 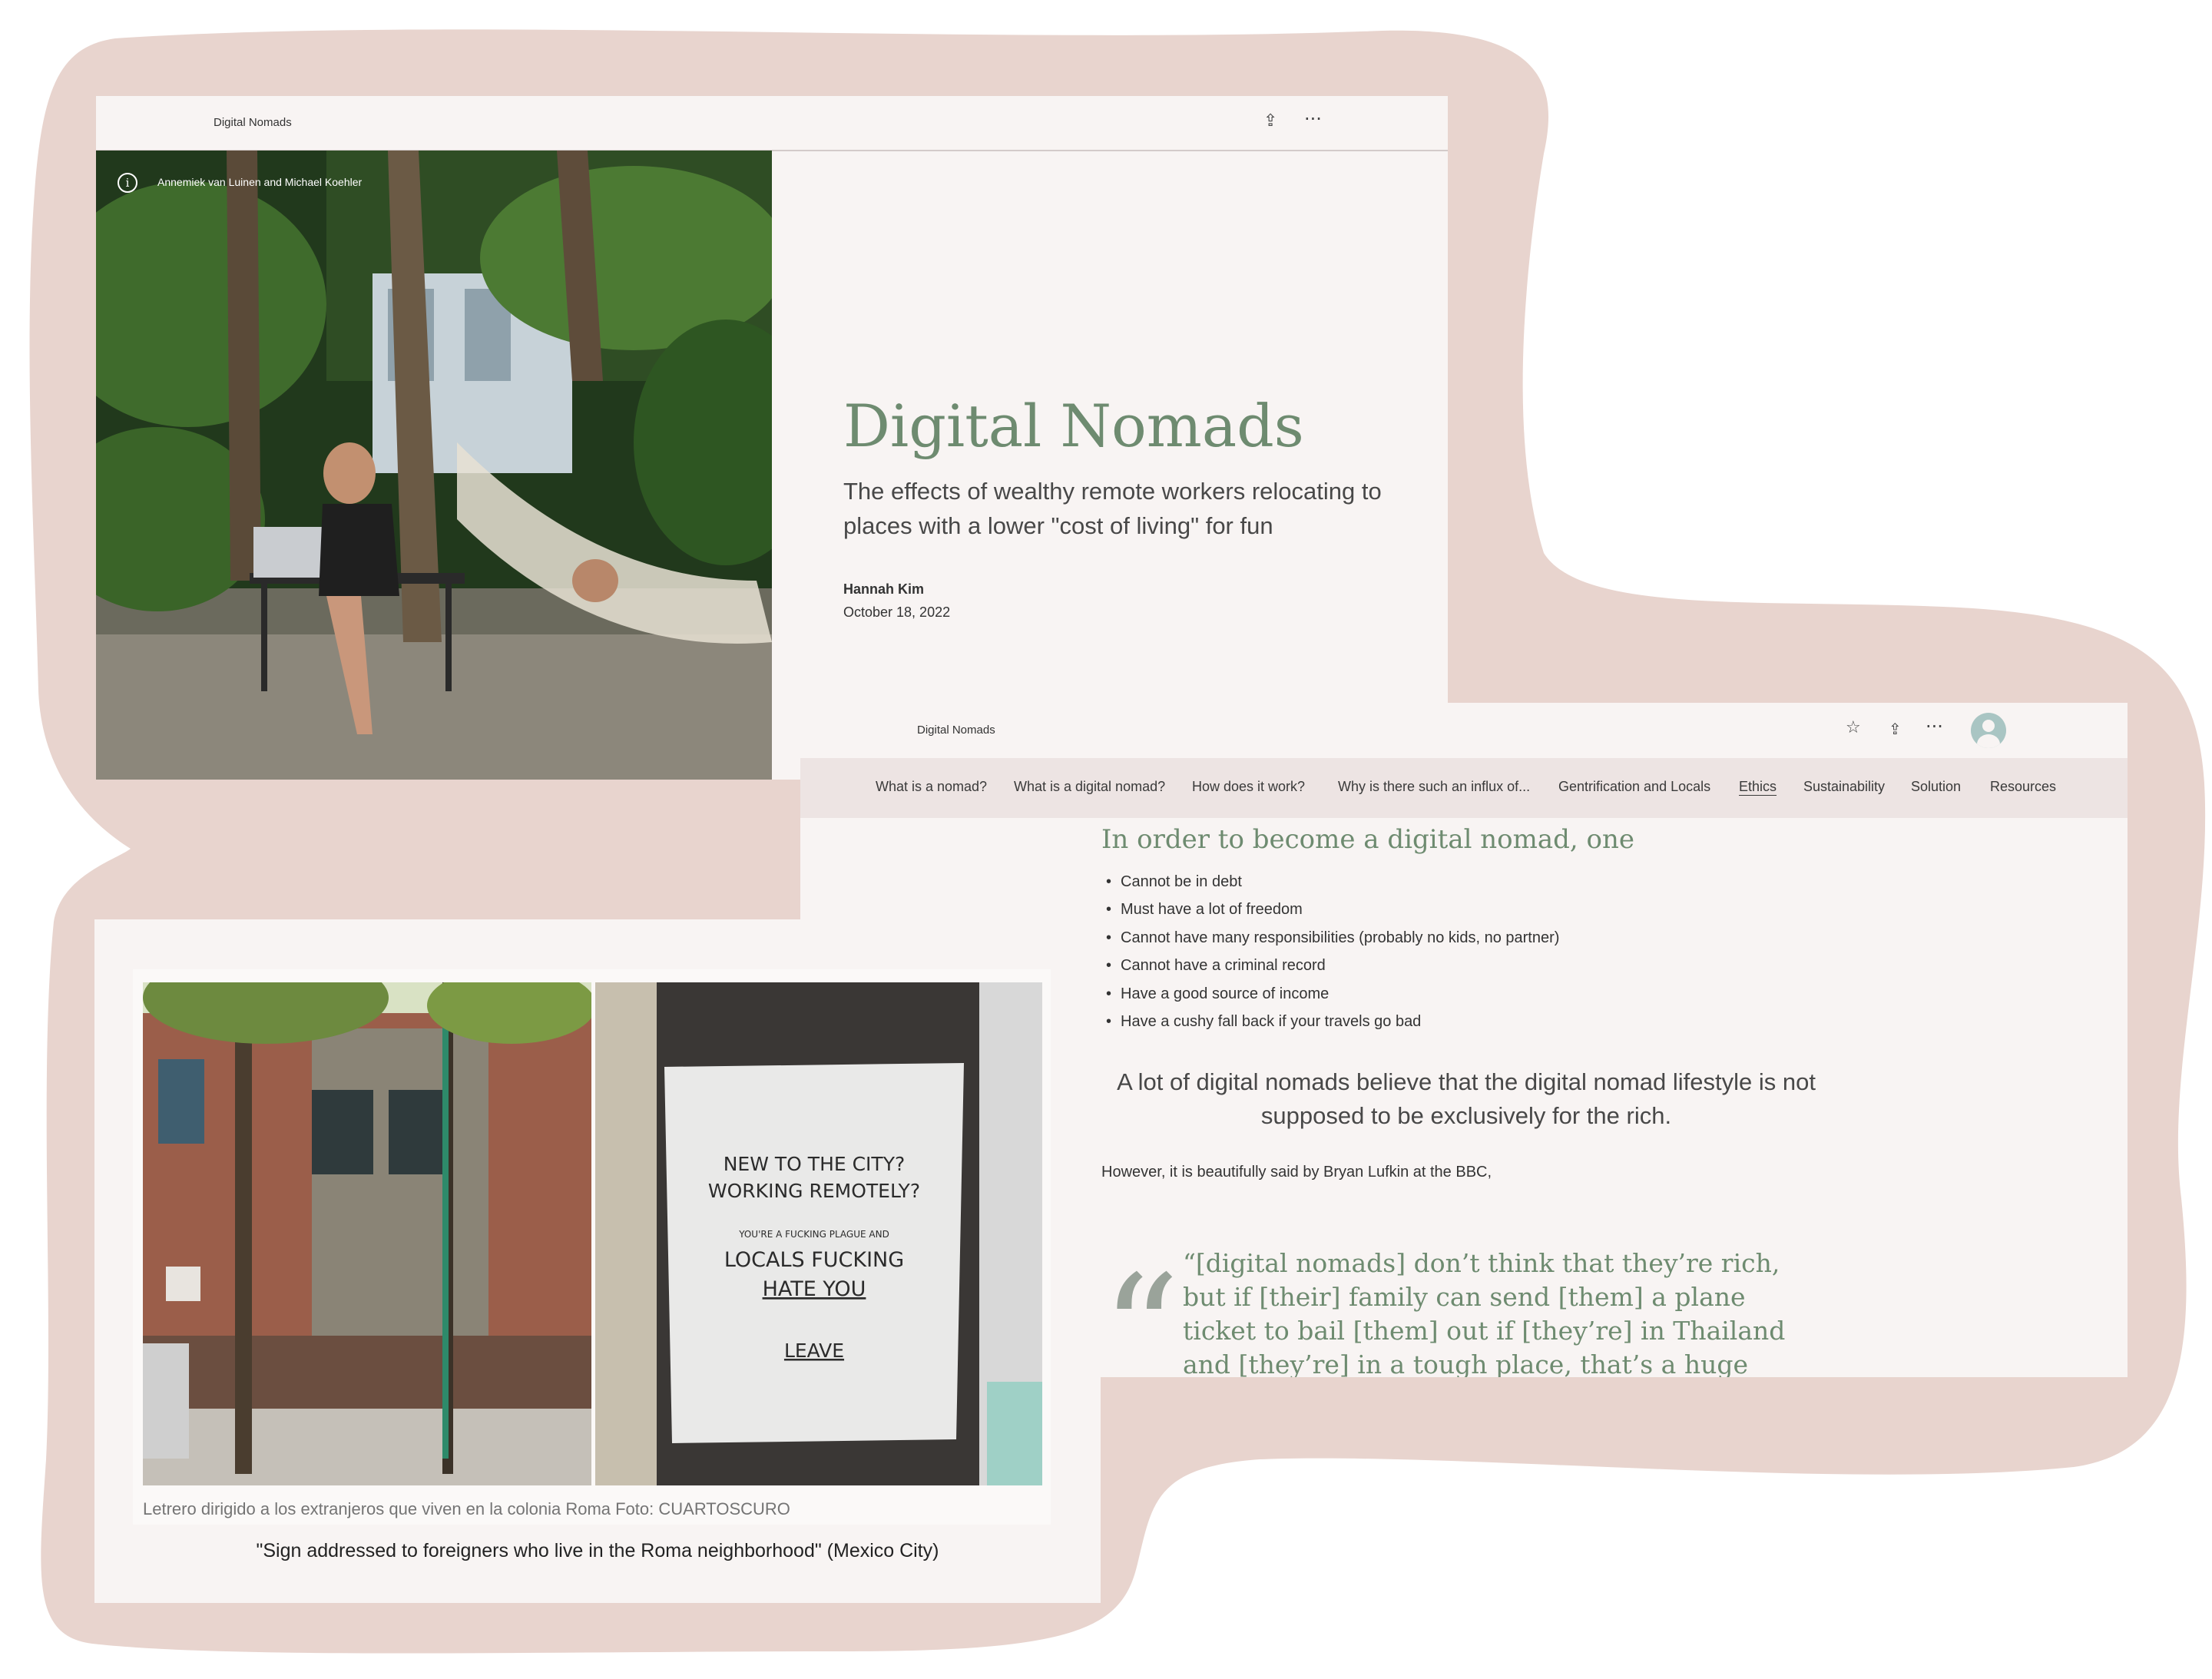 I want to click on sign-line: WORKING REMOTELY?, so click(x=814, y=1191).